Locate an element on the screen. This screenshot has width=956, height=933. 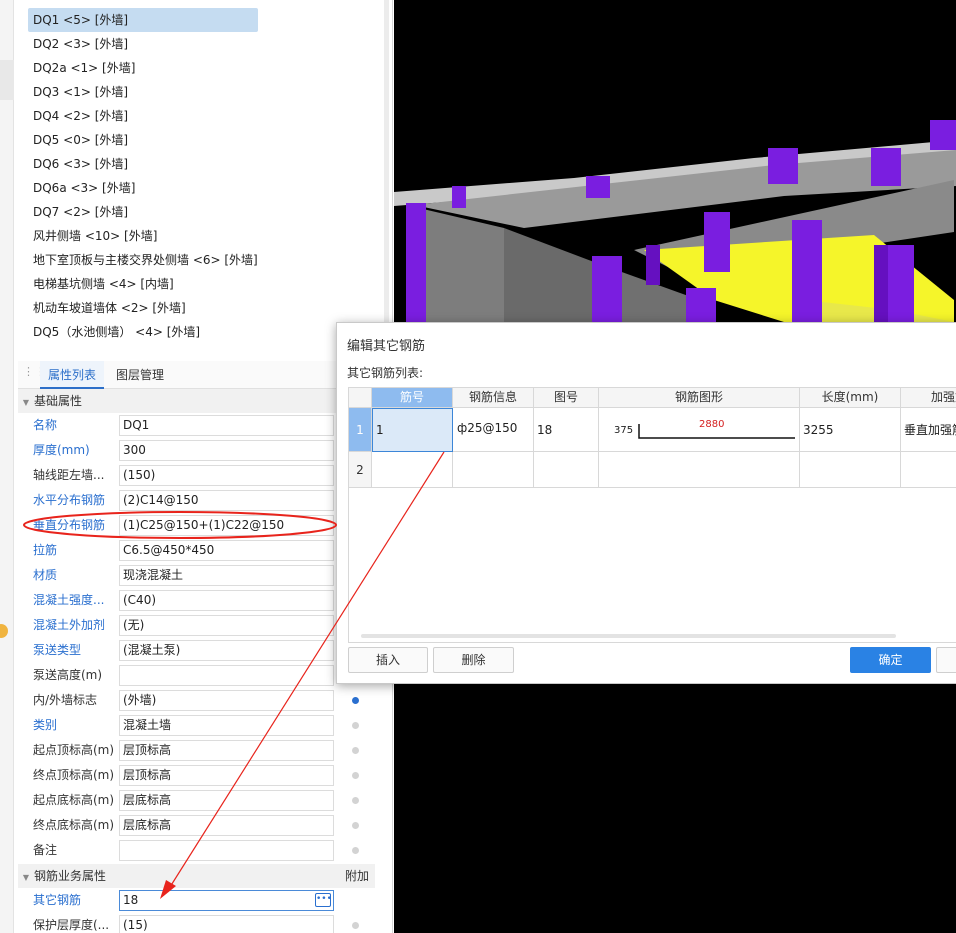
prop-row-admixture: 混凝土外加剂 (无) is located at coordinates (196, 625).